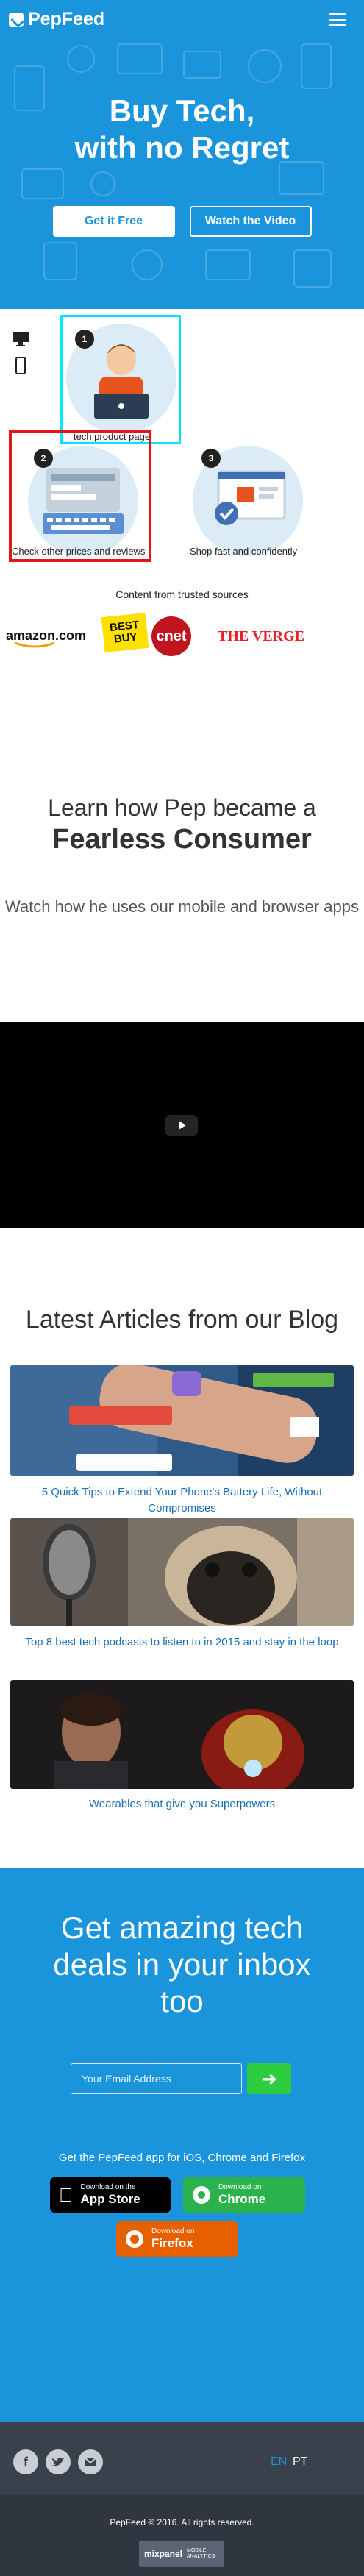 The image size is (364, 2576). What do you see at coordinates (125, 632) in the screenshot?
I see `bestbuy-logo: BEST BUY` at bounding box center [125, 632].